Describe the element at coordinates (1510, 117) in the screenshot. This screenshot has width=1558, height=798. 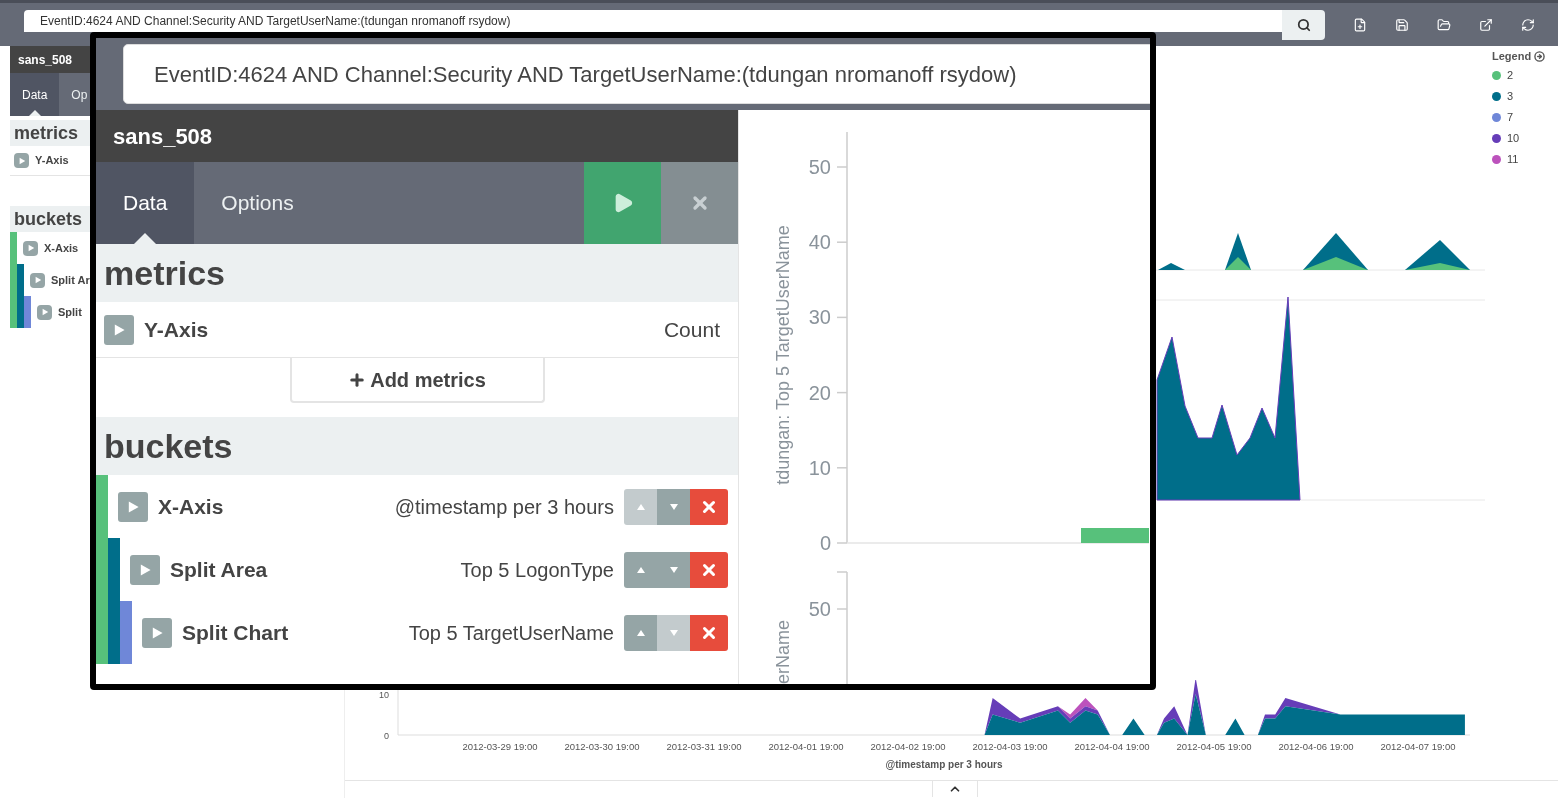
I see `legend-label: 7` at that location.